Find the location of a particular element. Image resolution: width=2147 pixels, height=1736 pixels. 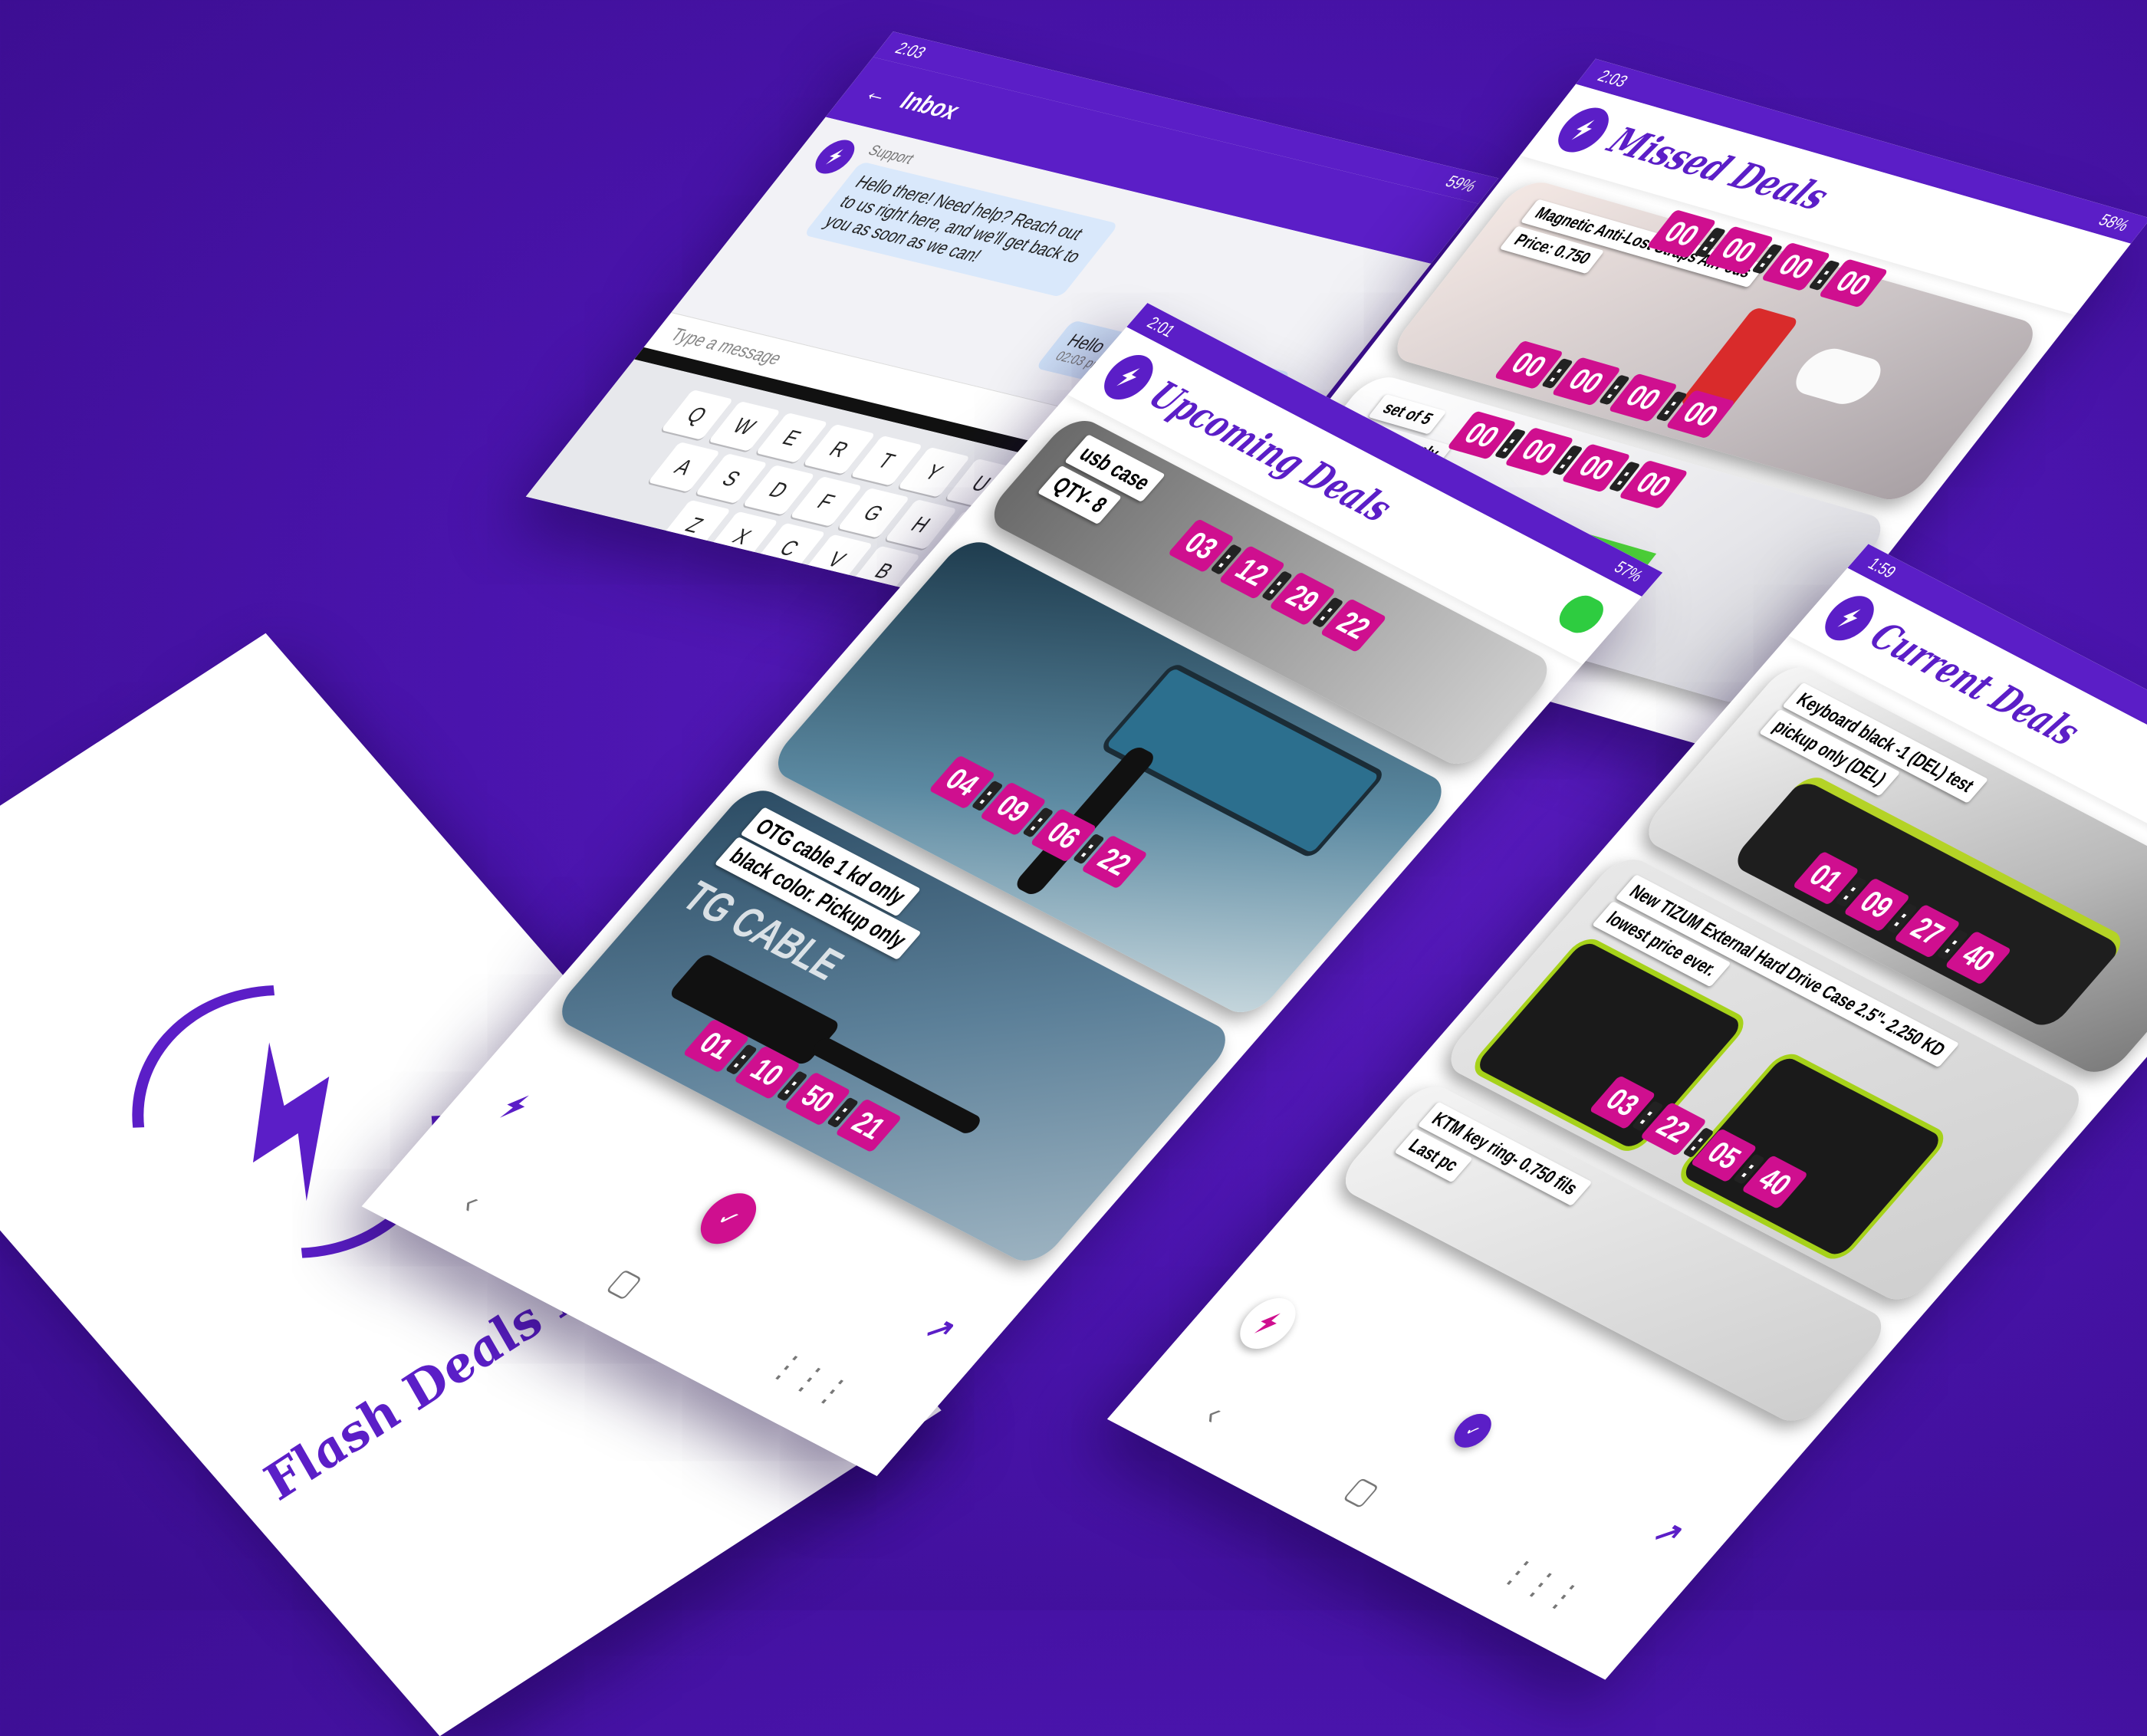

status-time: 2:01 is located at coordinates (1161, 327).